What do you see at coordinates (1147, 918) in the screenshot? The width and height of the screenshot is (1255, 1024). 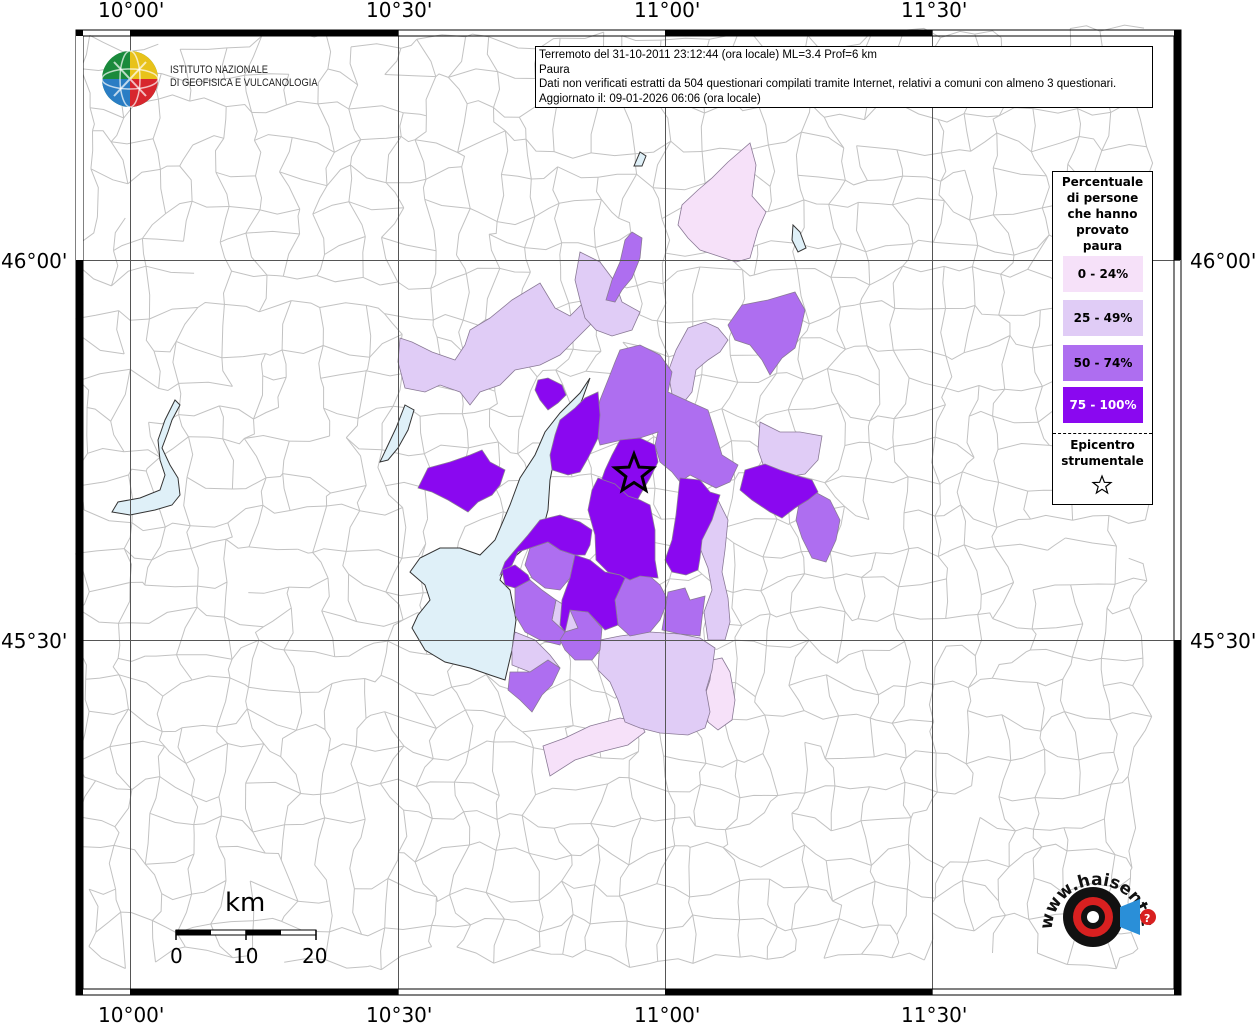 I see `hst-question-icon: ?` at bounding box center [1147, 918].